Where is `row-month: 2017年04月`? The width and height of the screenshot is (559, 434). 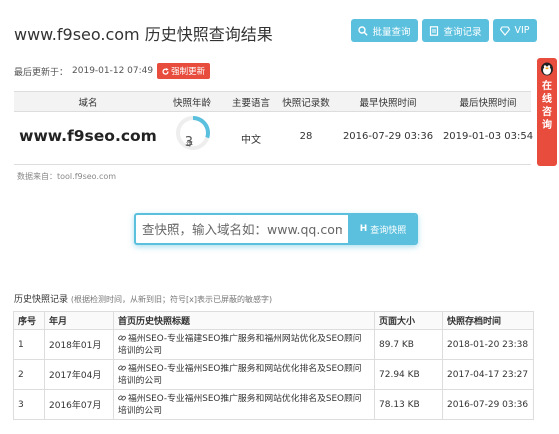
row-month: 2017年04月 is located at coordinates (79, 374).